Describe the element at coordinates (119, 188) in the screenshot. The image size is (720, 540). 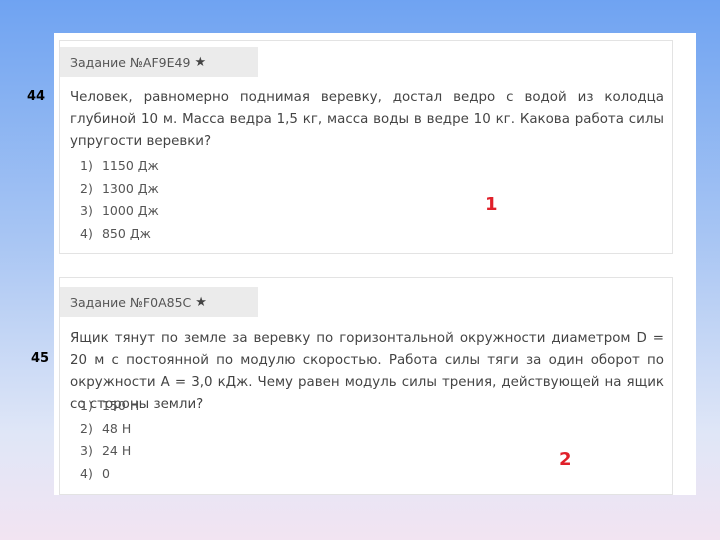
I see `option-1-2: 2) 1300 Дж` at that location.